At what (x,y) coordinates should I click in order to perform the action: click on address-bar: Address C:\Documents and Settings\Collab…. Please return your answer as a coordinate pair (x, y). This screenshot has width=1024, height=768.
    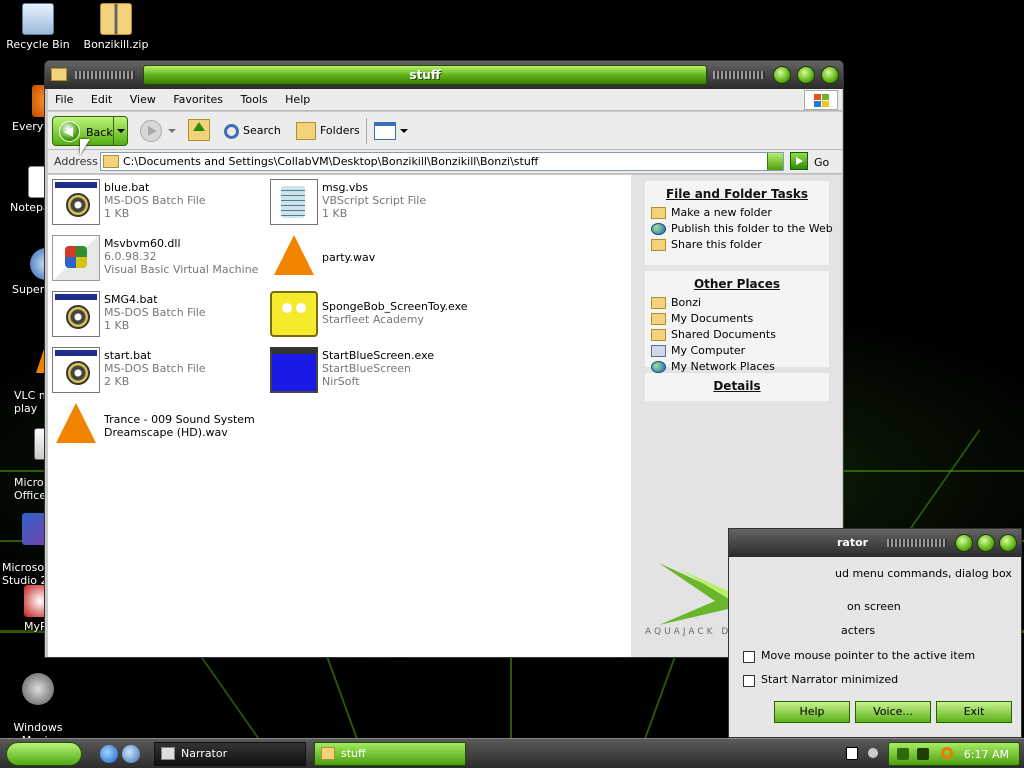
    Looking at the image, I should click on (445, 162).